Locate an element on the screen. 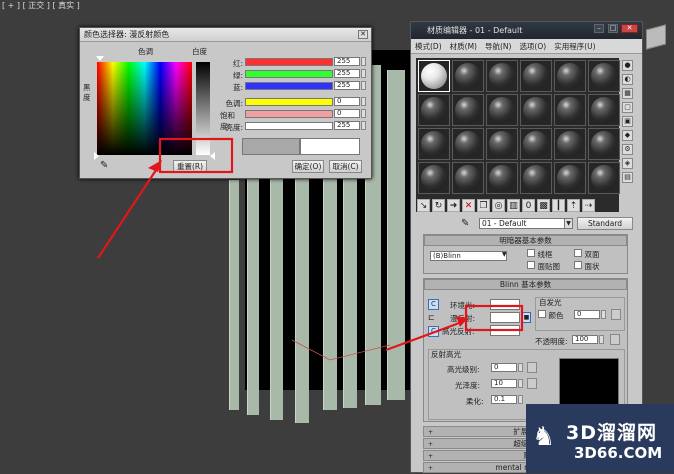 This screenshot has width=674, height=474. diffuse-highlight-box is located at coordinates (494, 318).